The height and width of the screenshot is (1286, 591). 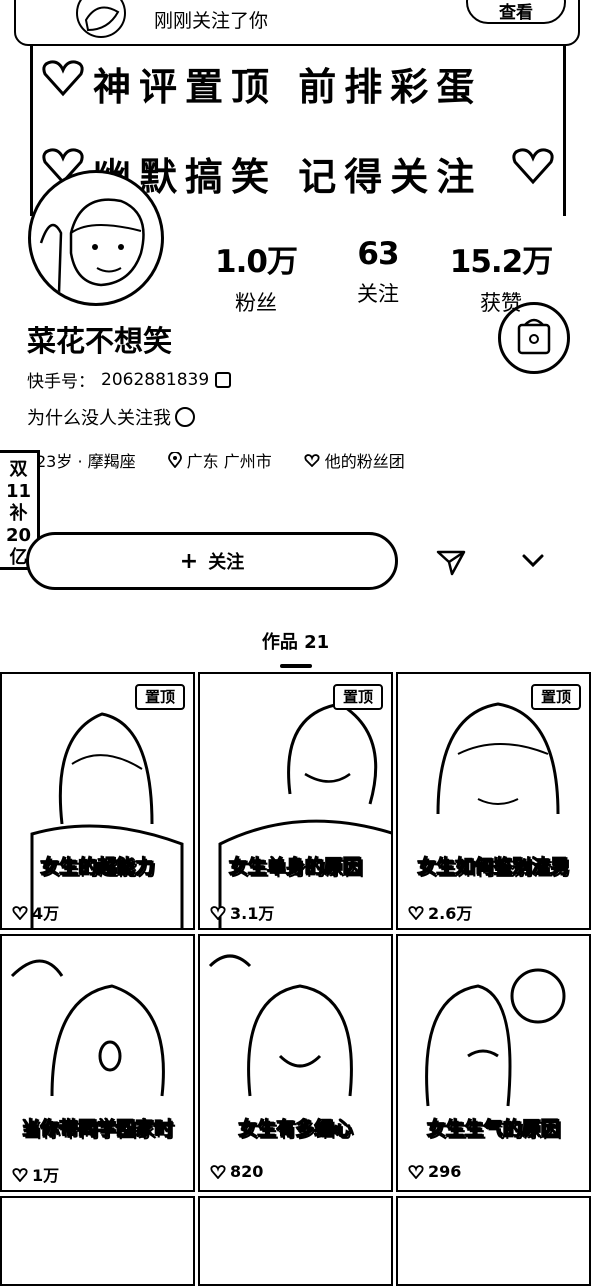 I want to click on video-tile: 置顶 女生的超能力 4万, so click(x=97, y=801).